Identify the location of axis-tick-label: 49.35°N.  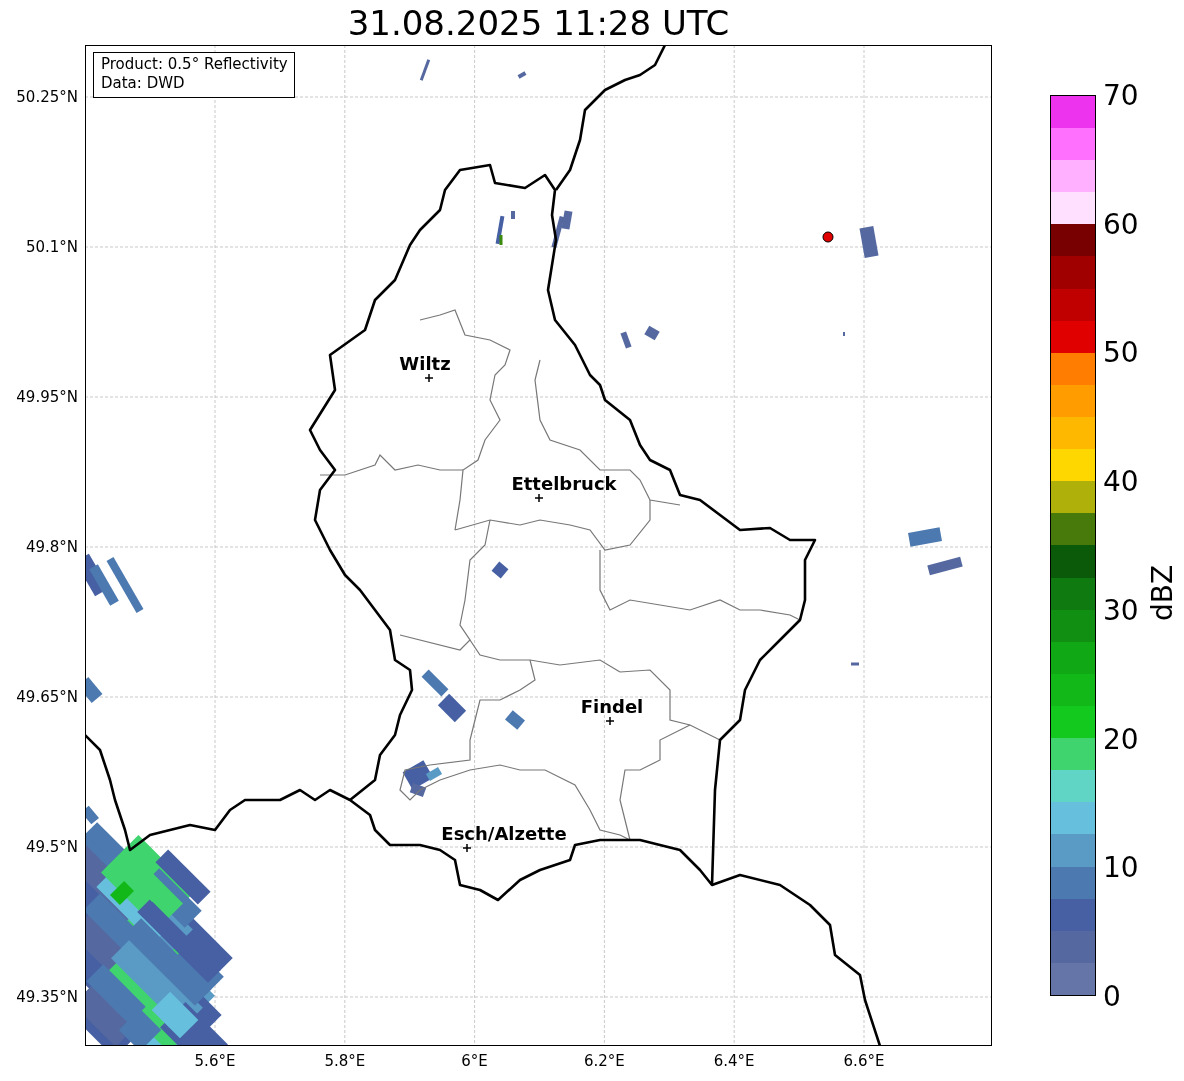
(47, 997).